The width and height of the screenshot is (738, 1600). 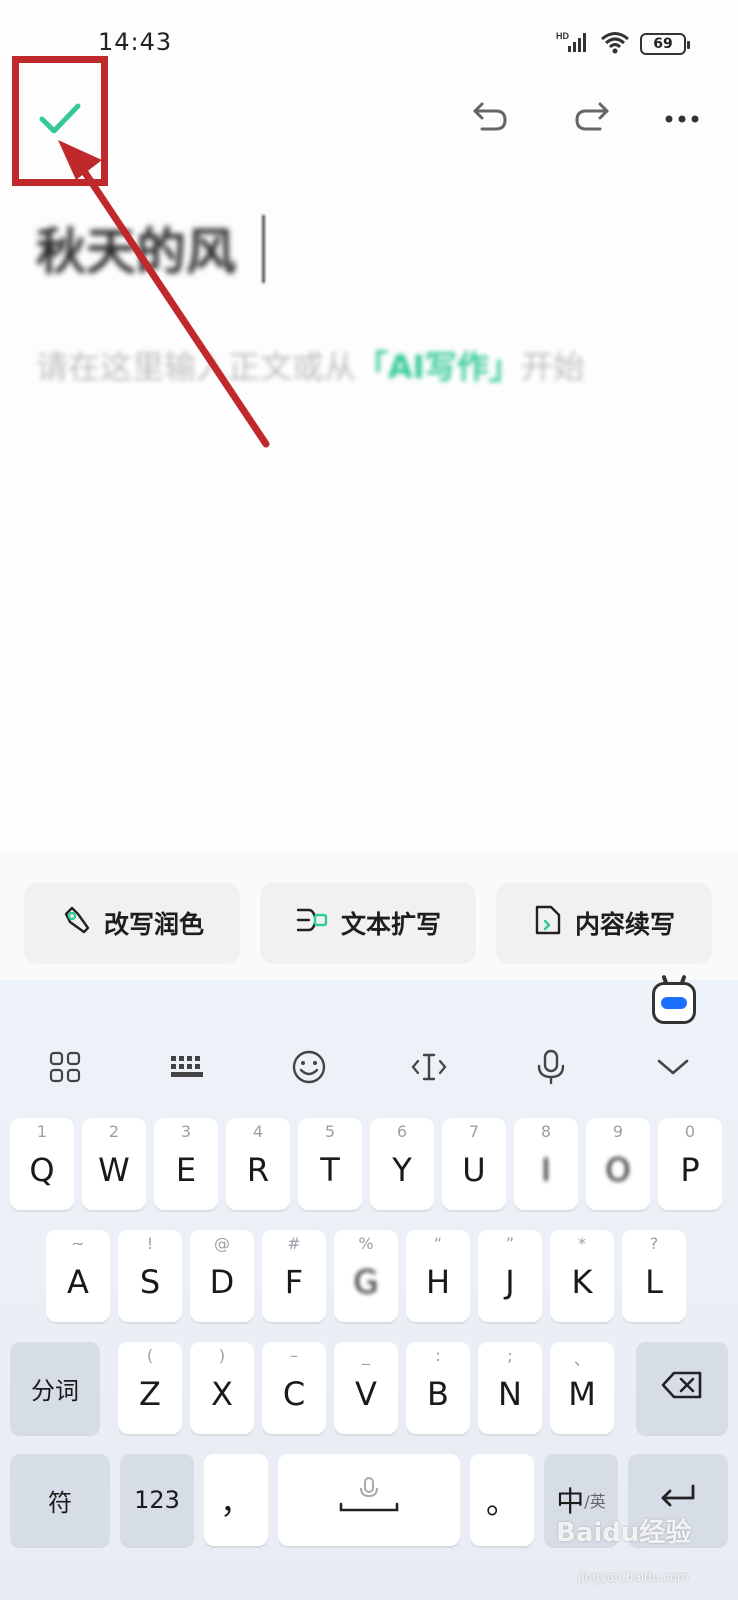 I want to click on key-label: K, so click(x=582, y=1282).